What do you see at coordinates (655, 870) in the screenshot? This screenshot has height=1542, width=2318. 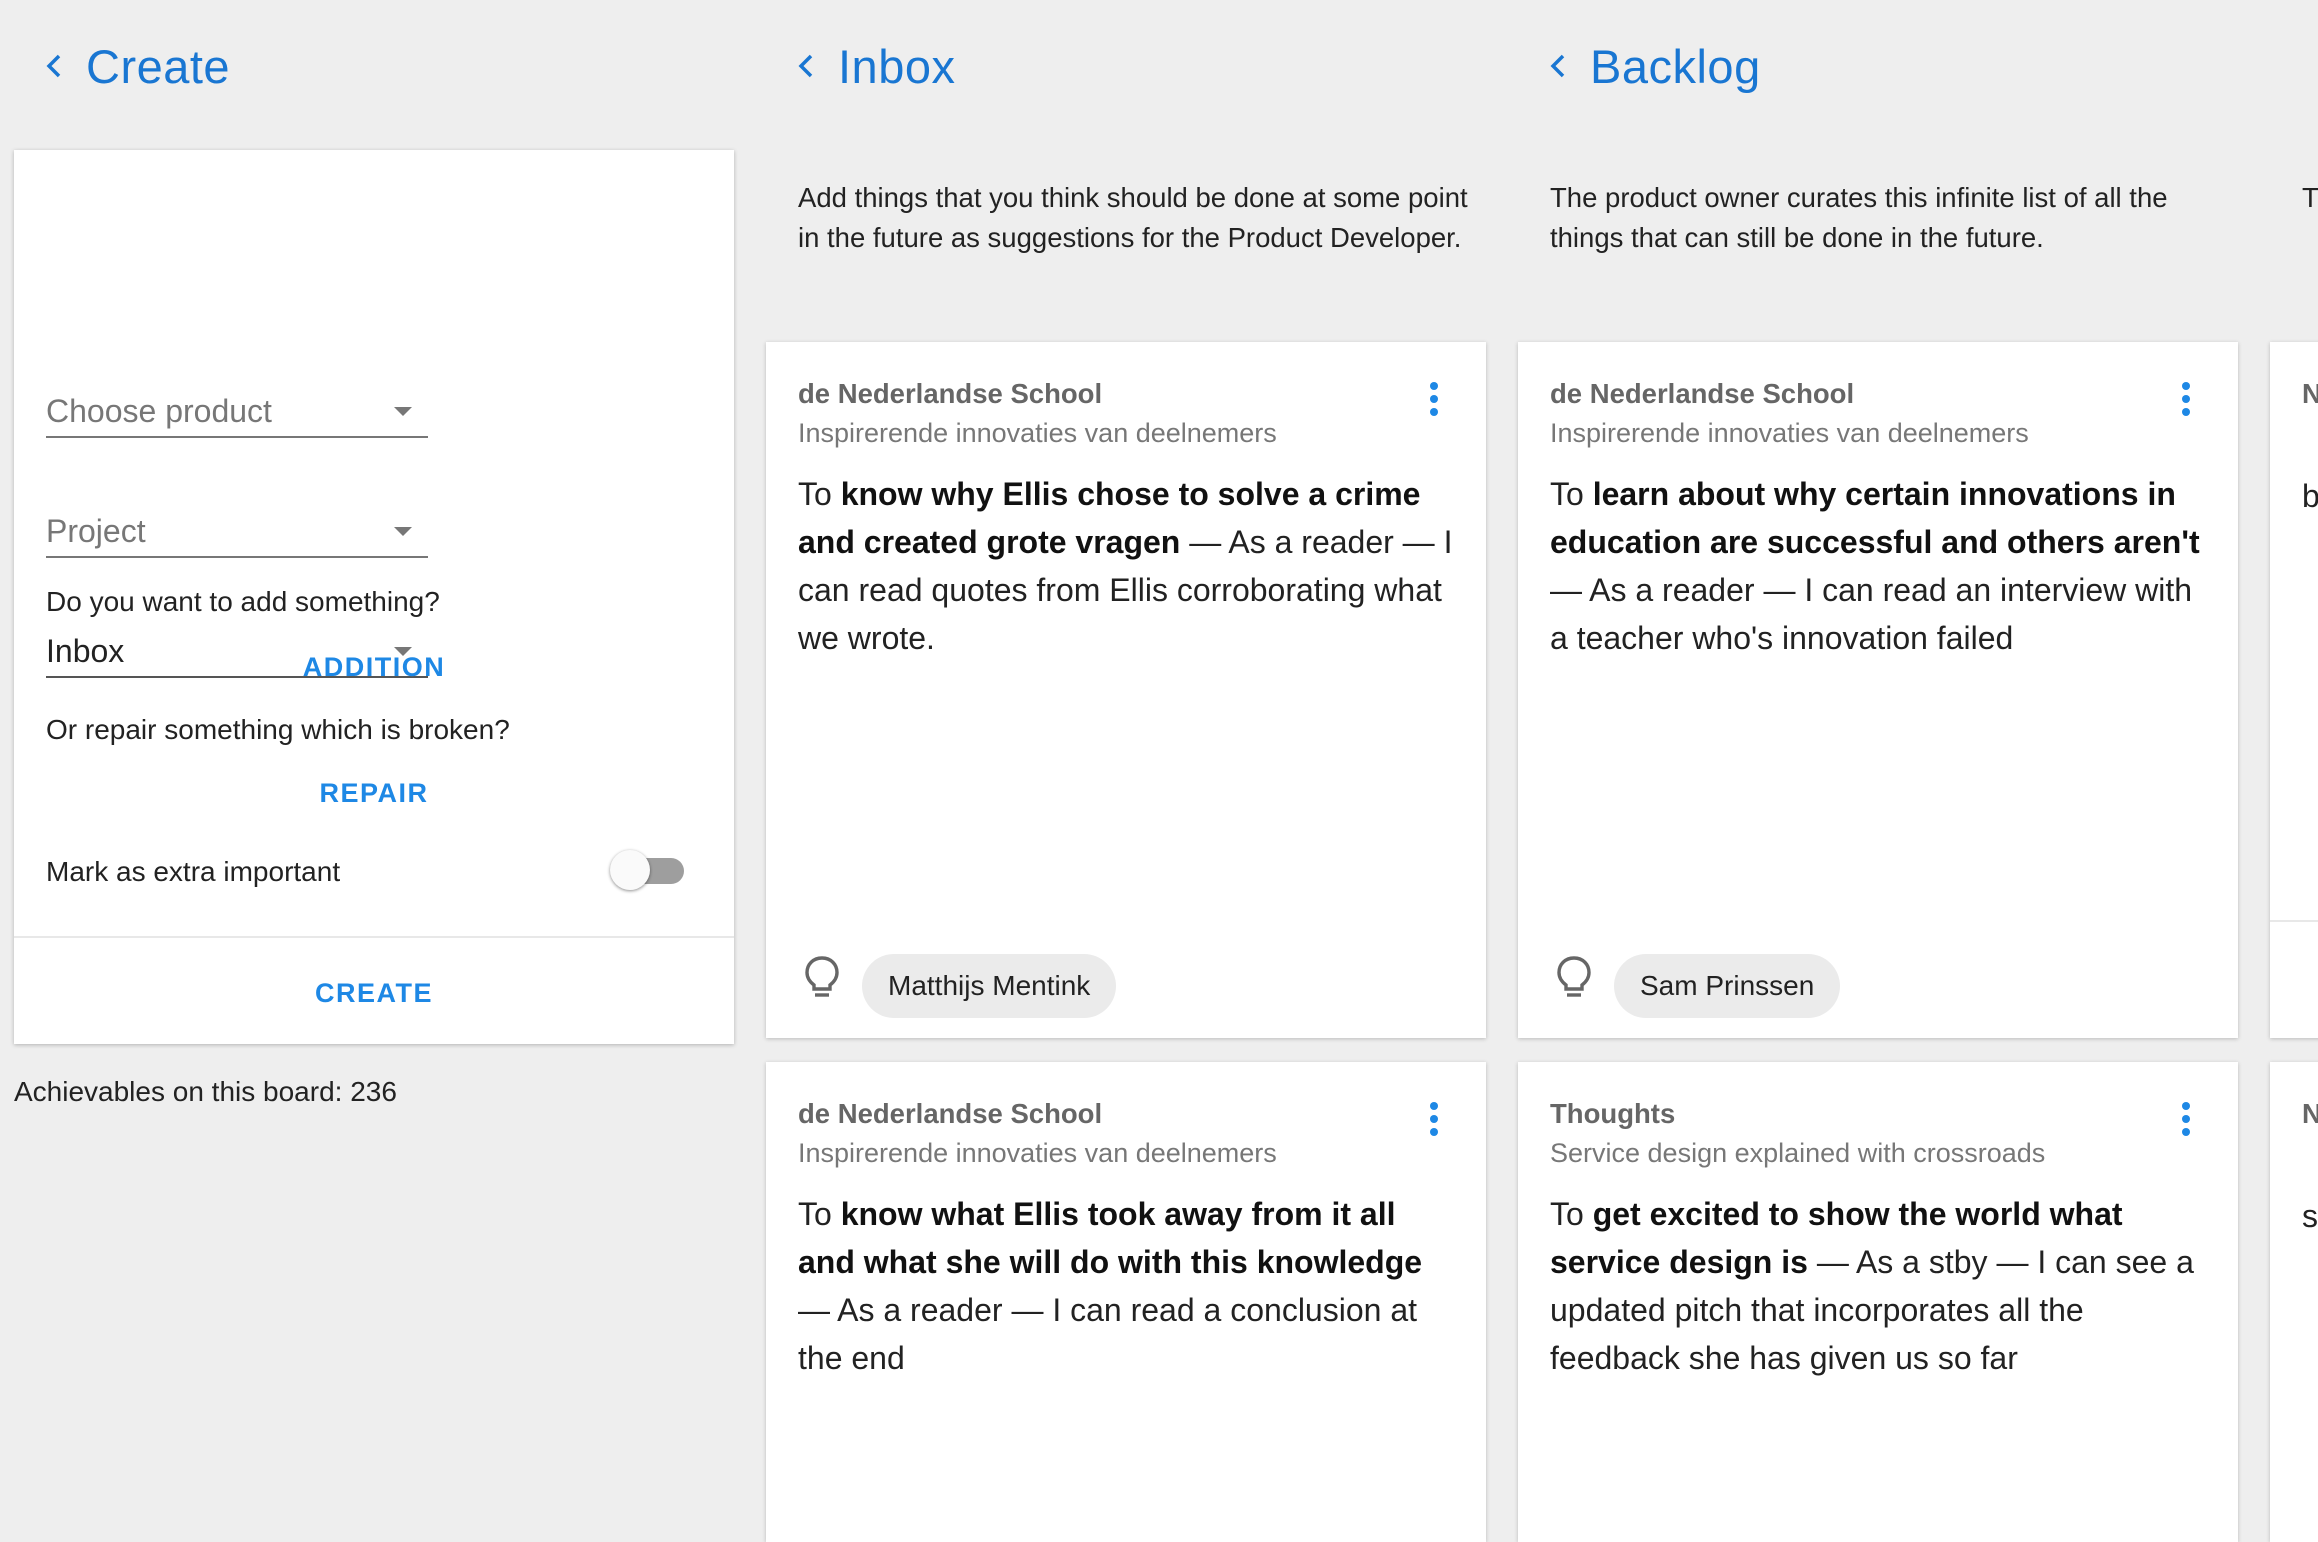 I see `important-toggle` at bounding box center [655, 870].